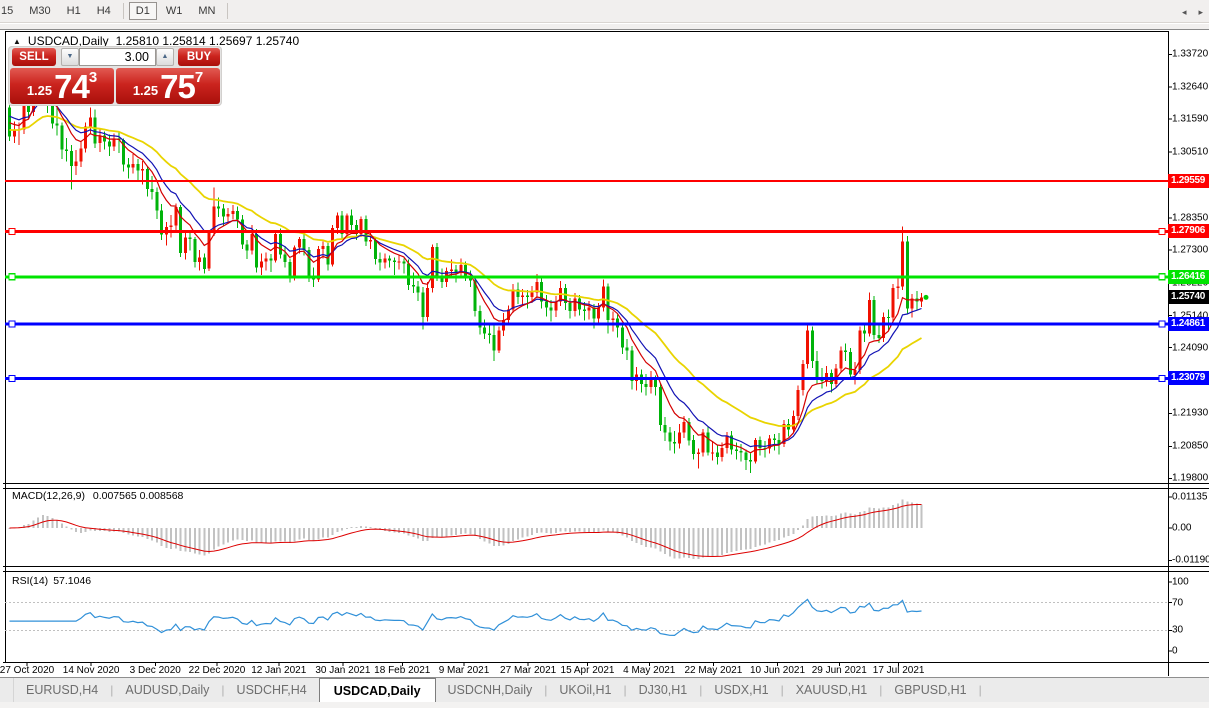  What do you see at coordinates (663, 690) in the screenshot?
I see `tab-dj30-h1: DJ30,H1` at bounding box center [663, 690].